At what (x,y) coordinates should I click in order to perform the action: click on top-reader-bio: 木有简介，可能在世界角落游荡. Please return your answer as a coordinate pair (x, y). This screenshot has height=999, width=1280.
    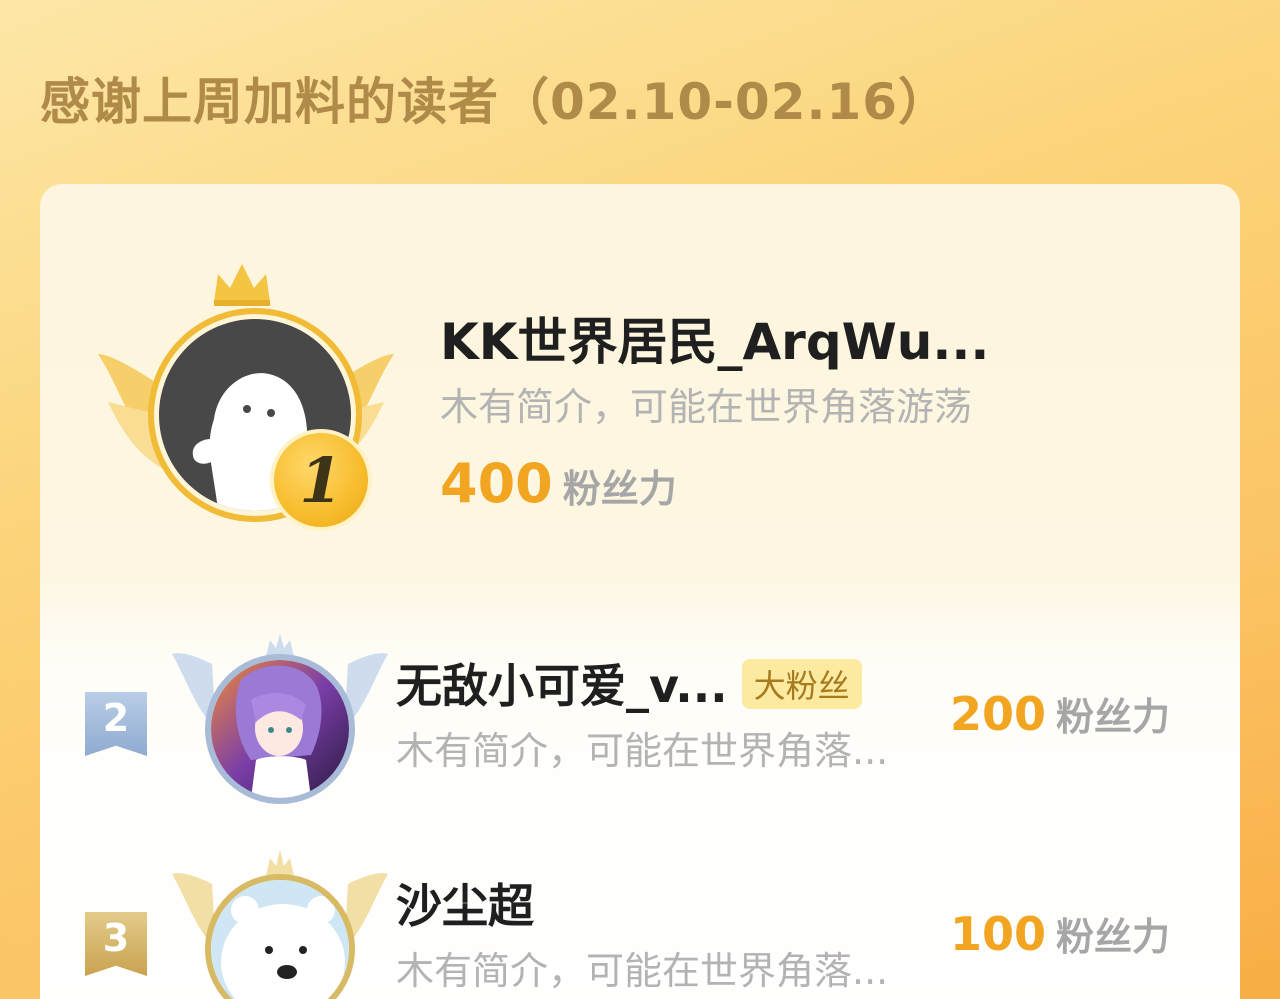
    Looking at the image, I should click on (706, 407).